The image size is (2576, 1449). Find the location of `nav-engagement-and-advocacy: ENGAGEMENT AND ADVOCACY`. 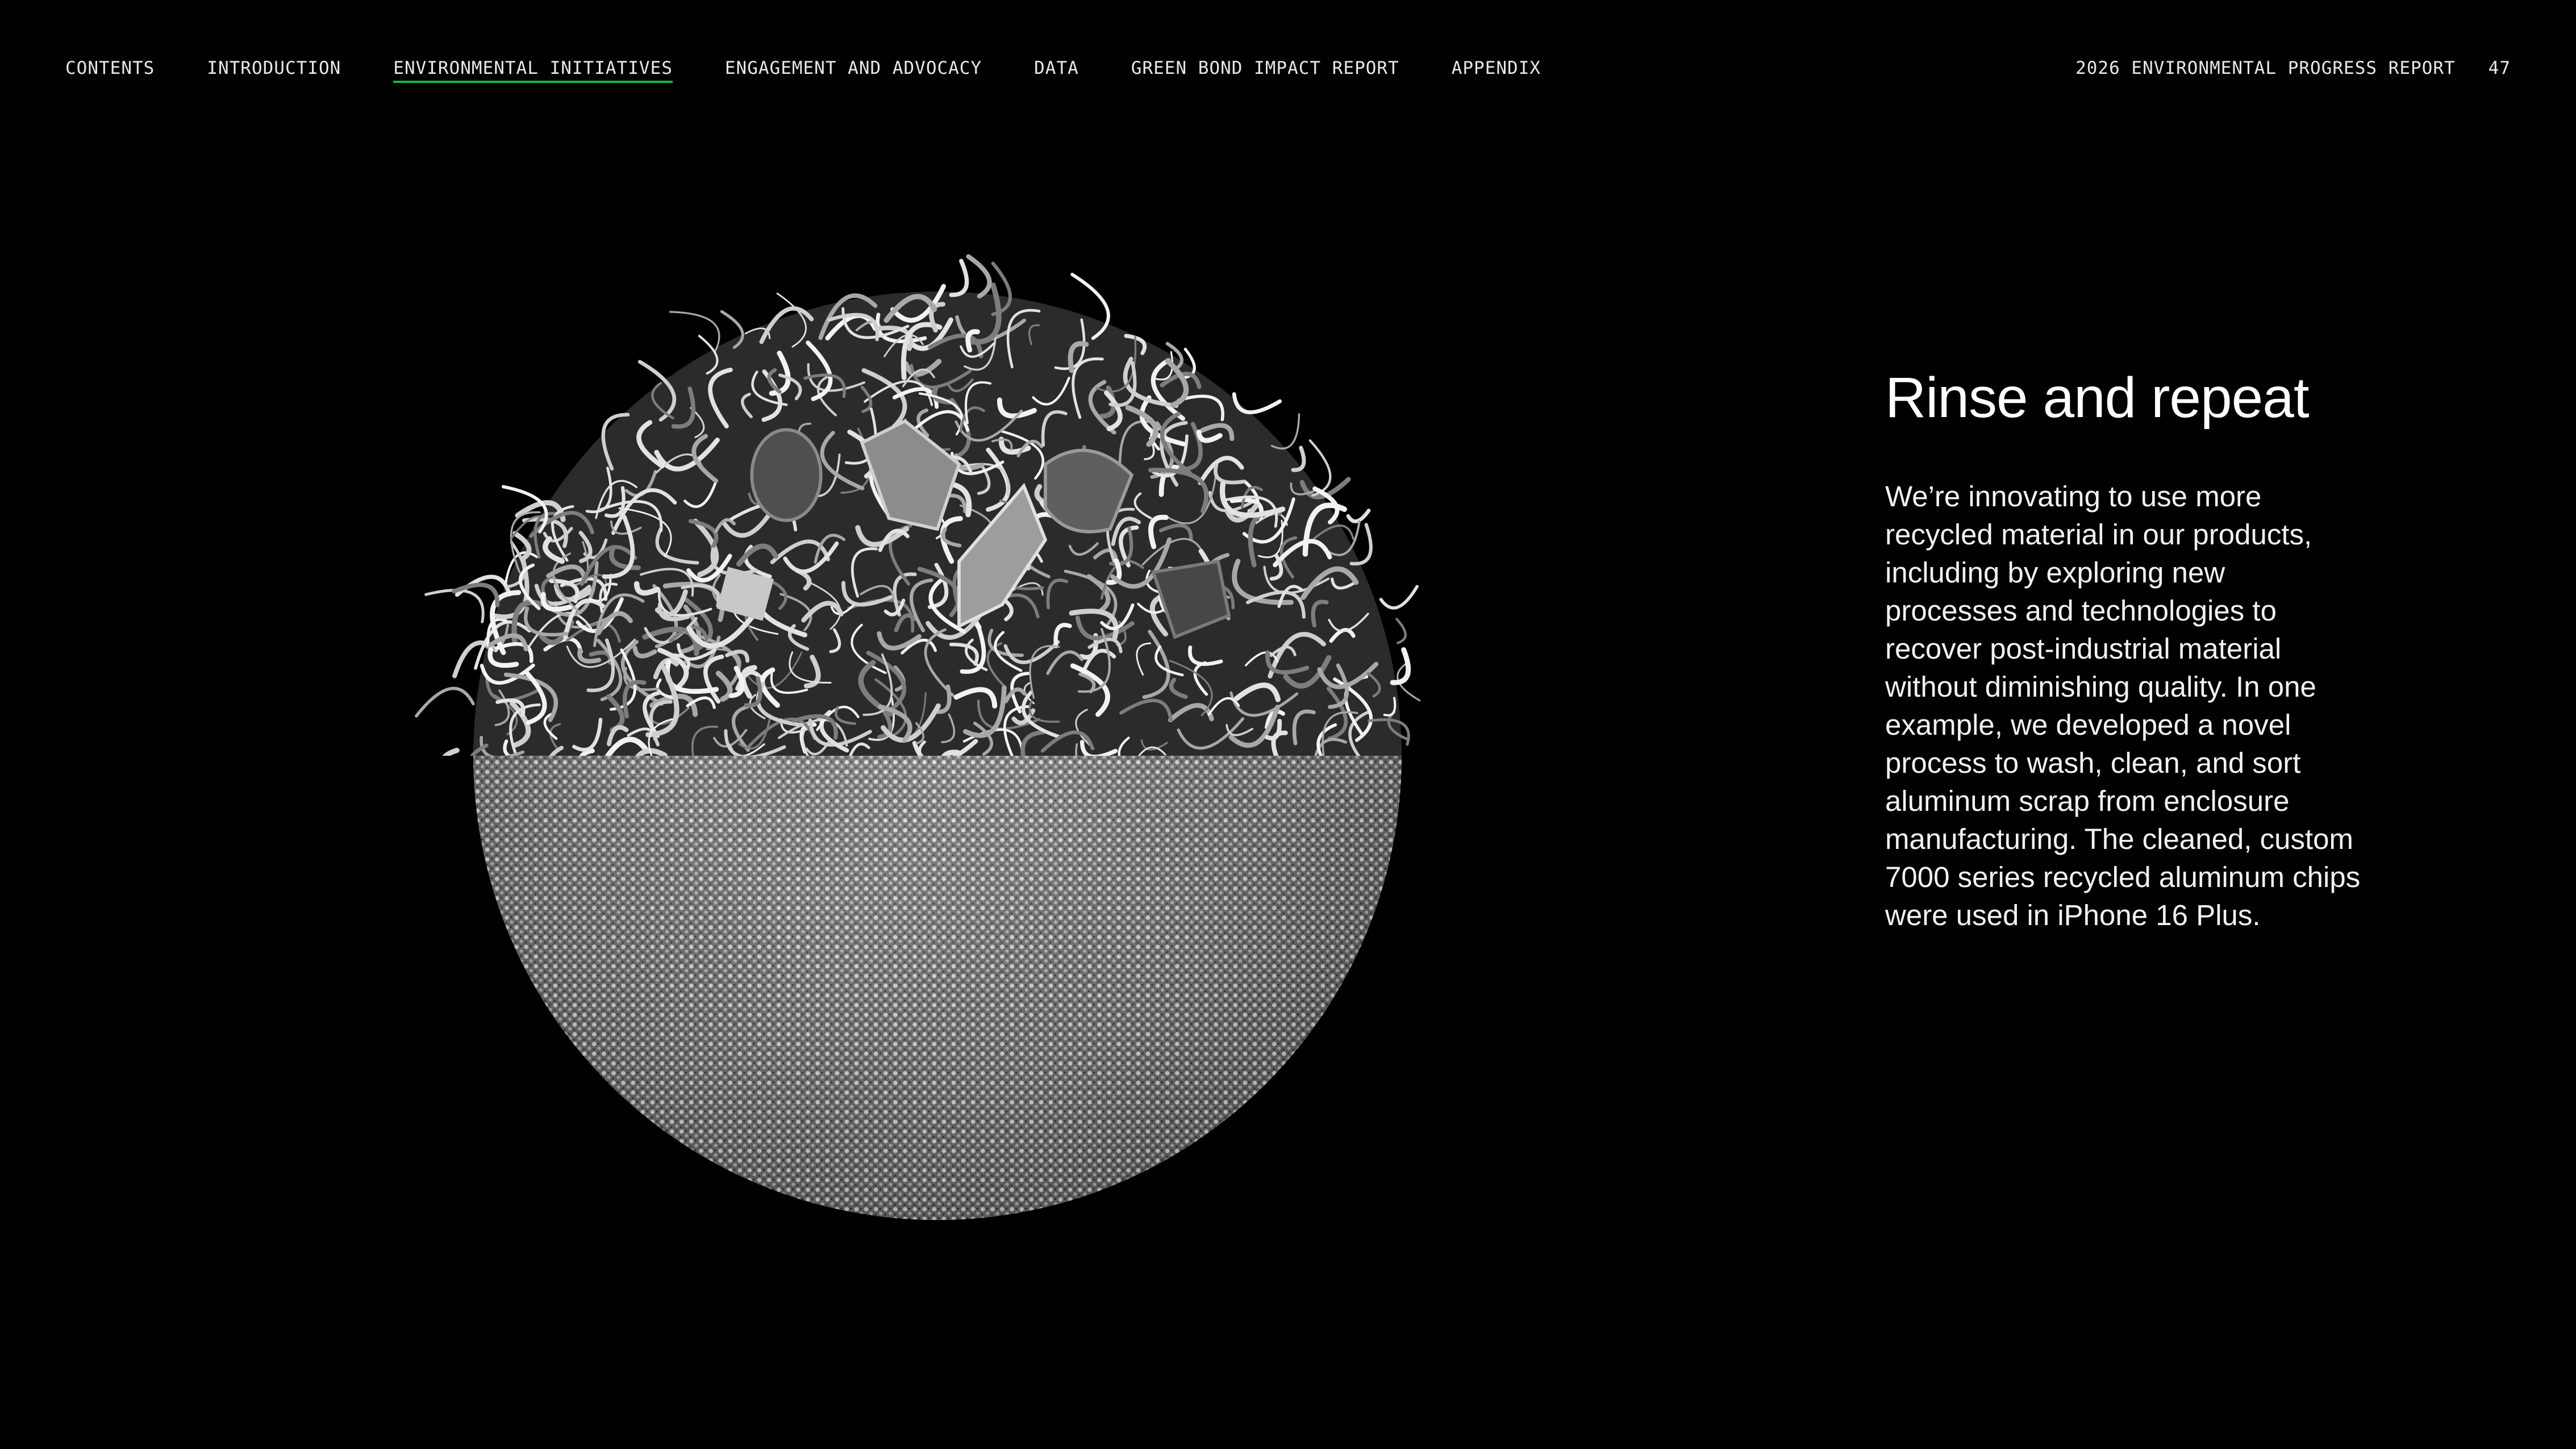

nav-engagement-and-advocacy: ENGAGEMENT AND ADVOCACY is located at coordinates (854, 68).